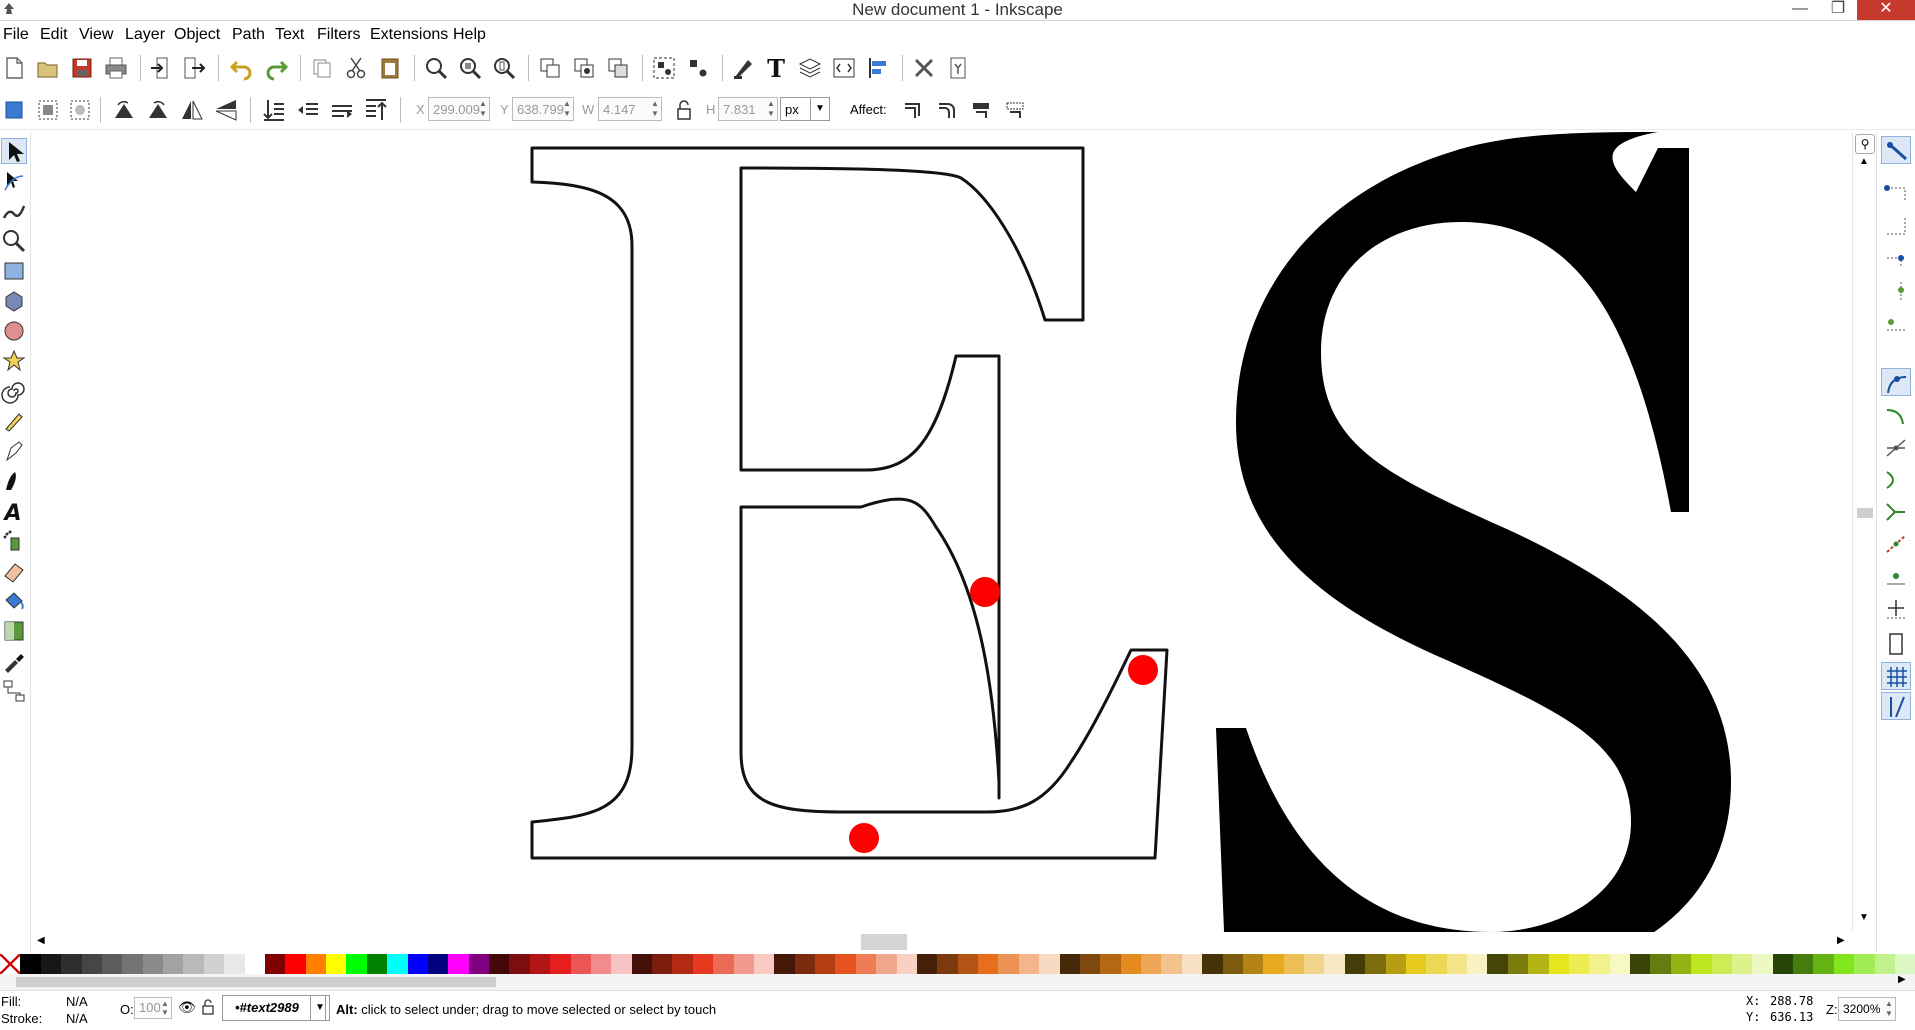 The width and height of the screenshot is (1915, 1030). What do you see at coordinates (356, 68) in the screenshot?
I see `cut-icon` at bounding box center [356, 68].